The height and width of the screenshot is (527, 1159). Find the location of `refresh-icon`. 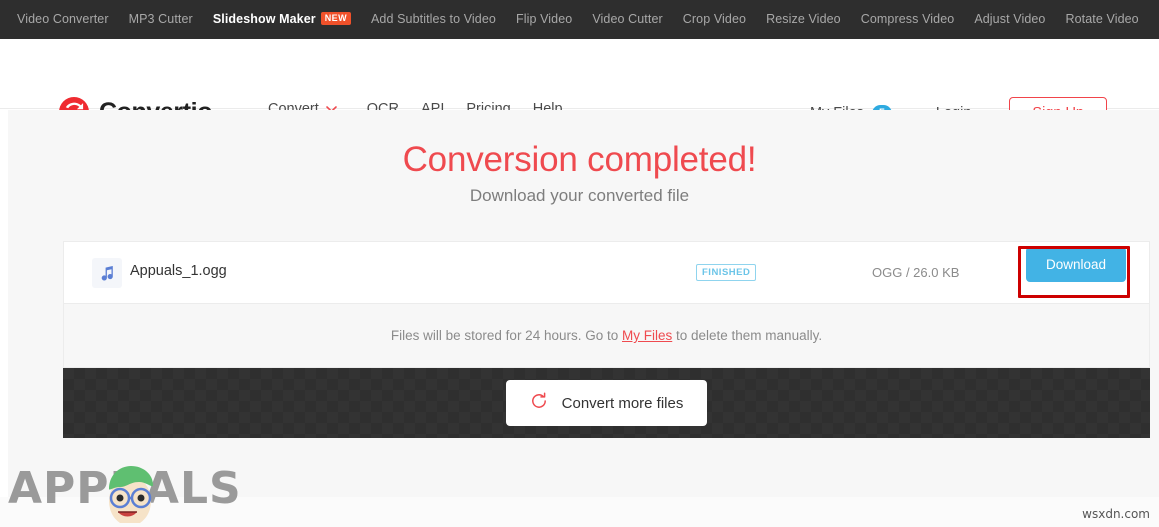

refresh-icon is located at coordinates (539, 403).